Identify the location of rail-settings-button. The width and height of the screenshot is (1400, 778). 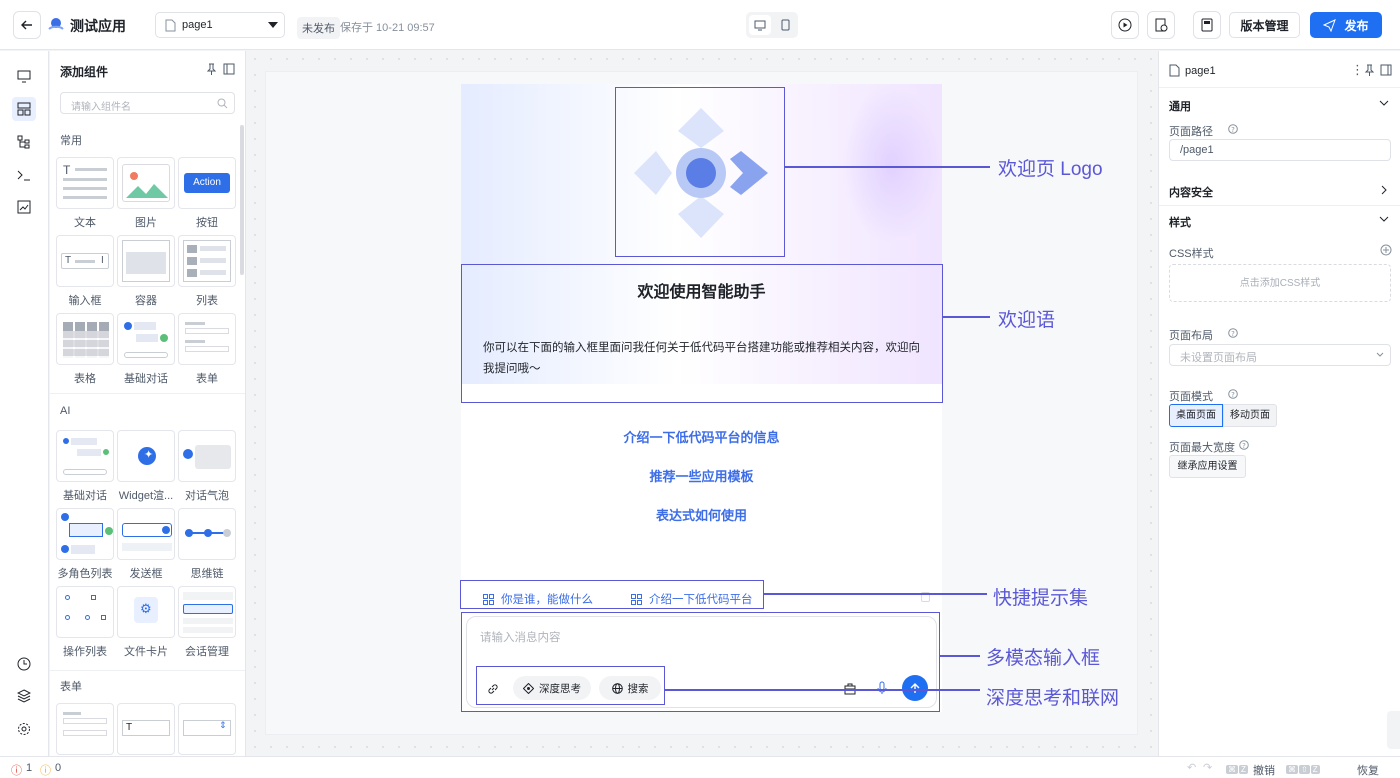
(24, 729).